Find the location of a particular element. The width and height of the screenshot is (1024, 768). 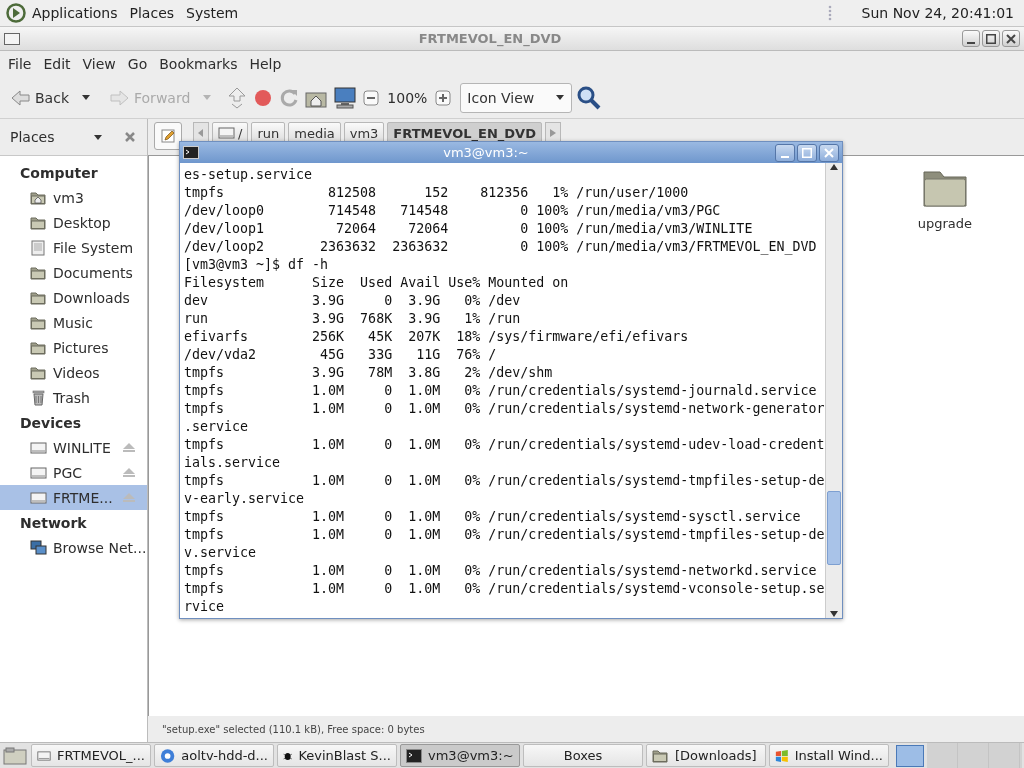

path-button: / is located at coordinates (230, 133).